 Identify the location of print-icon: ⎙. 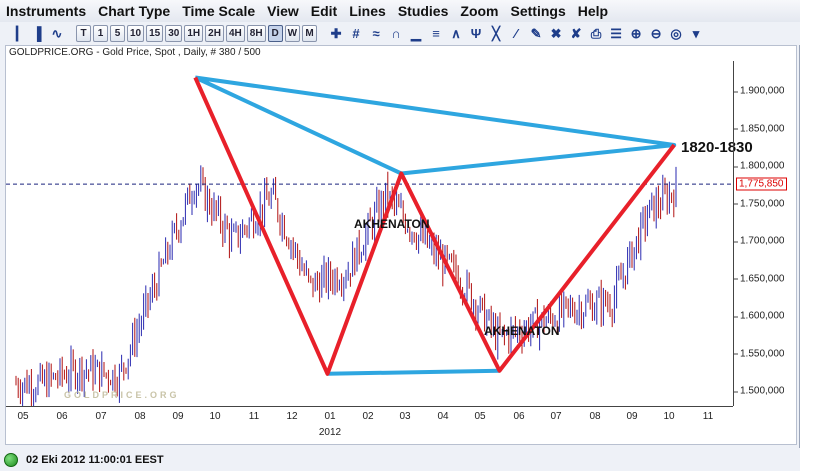
(596, 34).